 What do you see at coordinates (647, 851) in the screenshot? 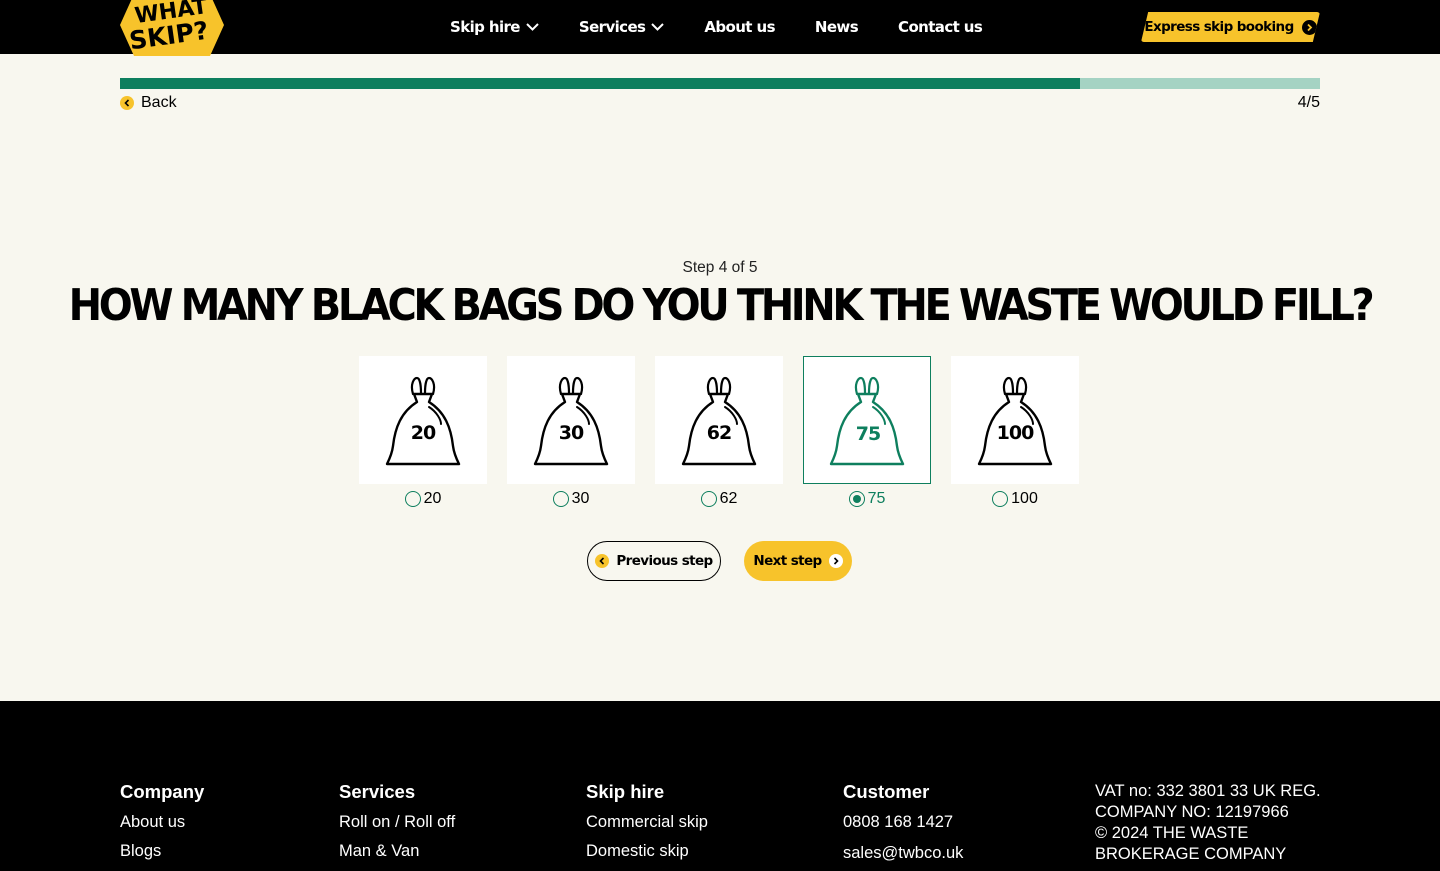
I see `footer-link-domestic-skip: Domestic skip` at bounding box center [647, 851].